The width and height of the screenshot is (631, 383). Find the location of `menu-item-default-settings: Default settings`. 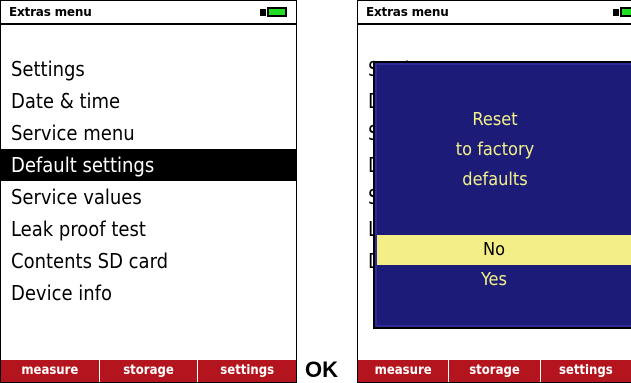

menu-item-default-settings: Default settings is located at coordinates (148, 165).